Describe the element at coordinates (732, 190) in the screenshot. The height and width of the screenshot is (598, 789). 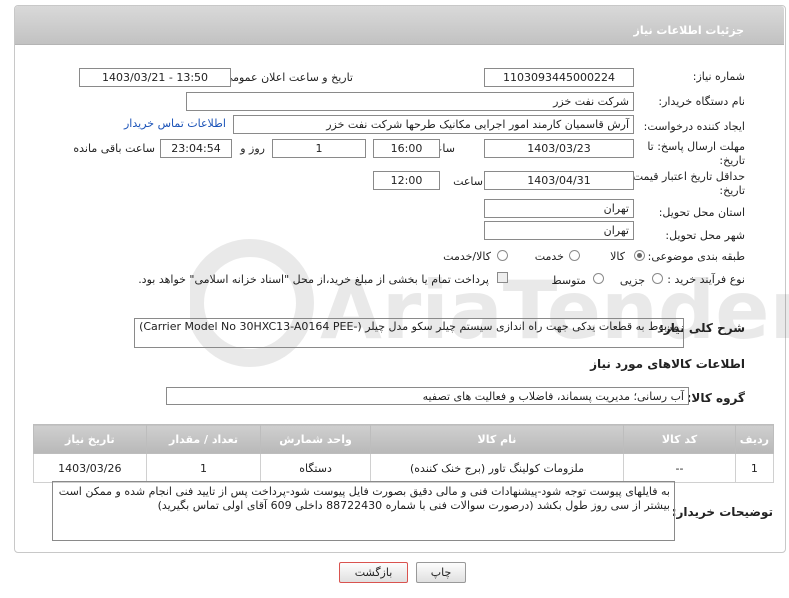
I see `validity-label-date: تاریخ:` at that location.